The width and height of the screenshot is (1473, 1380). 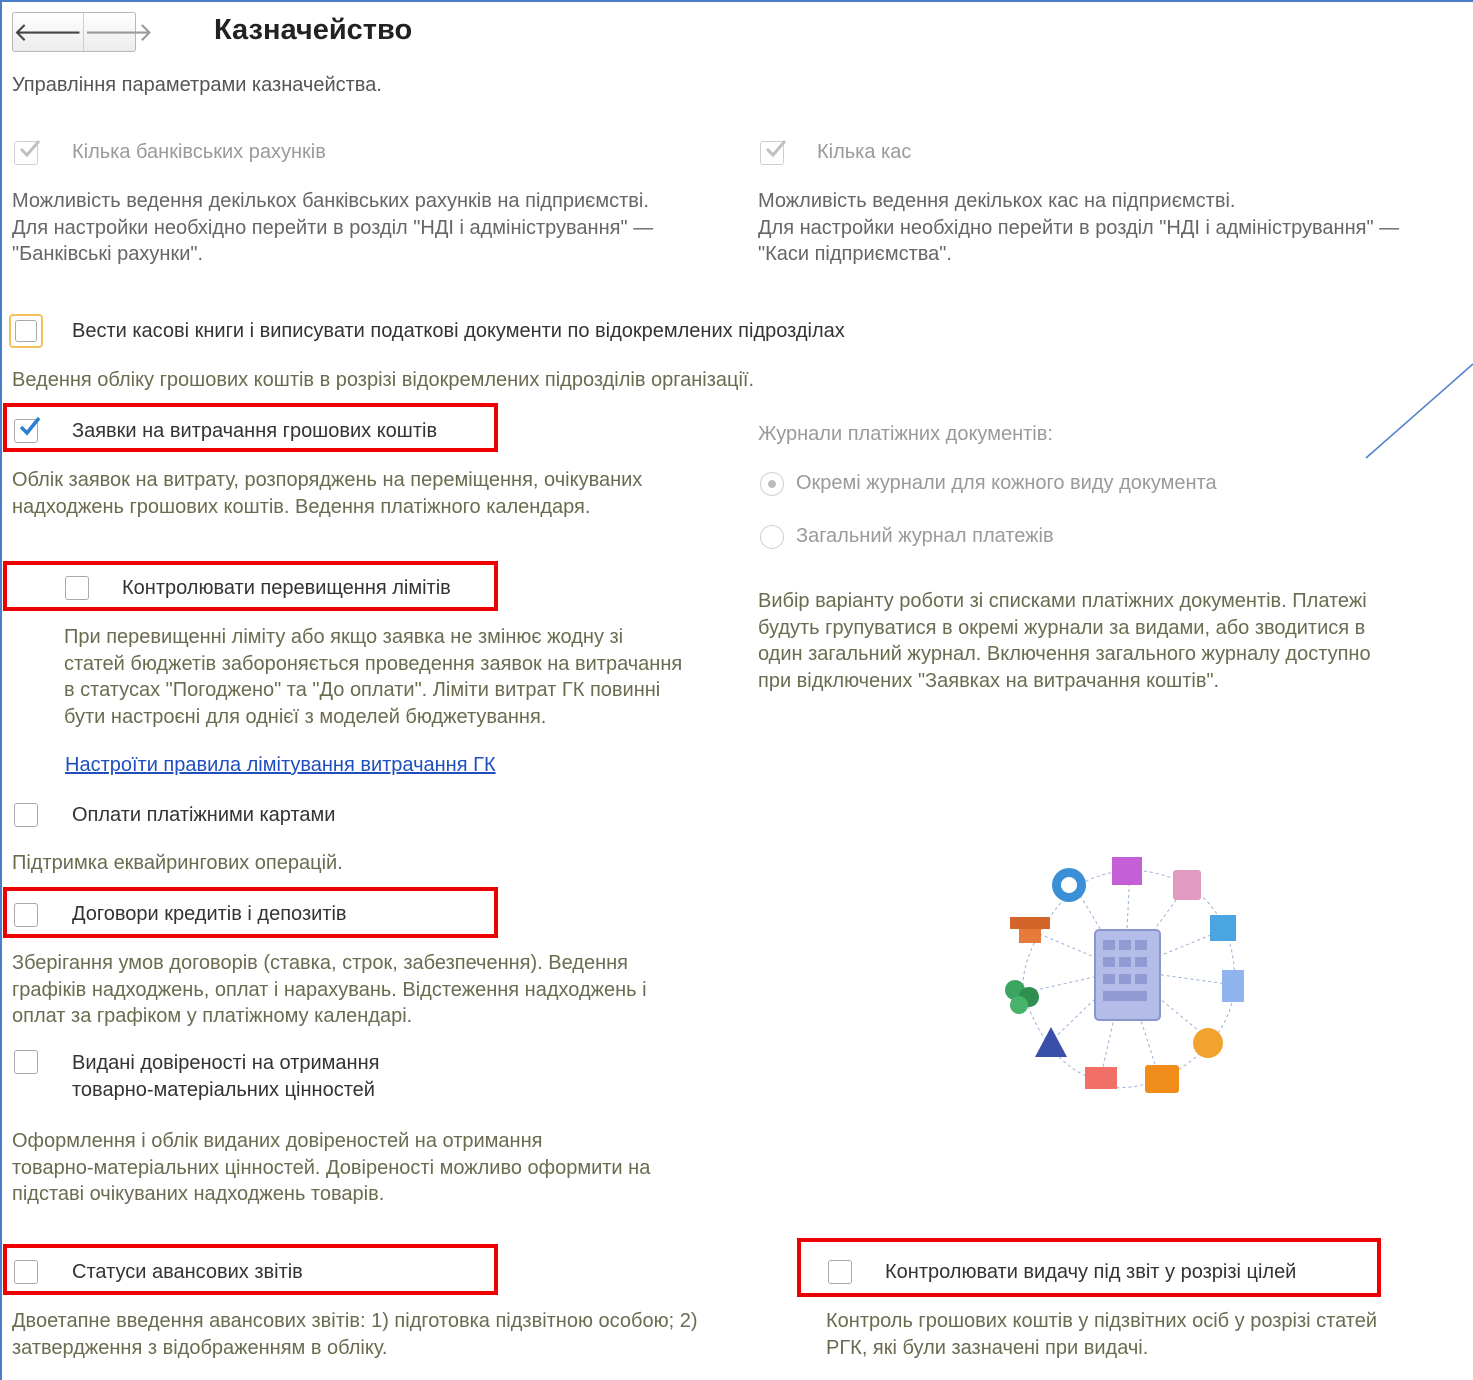 What do you see at coordinates (736, 1) in the screenshot?
I see `window-frame-top` at bounding box center [736, 1].